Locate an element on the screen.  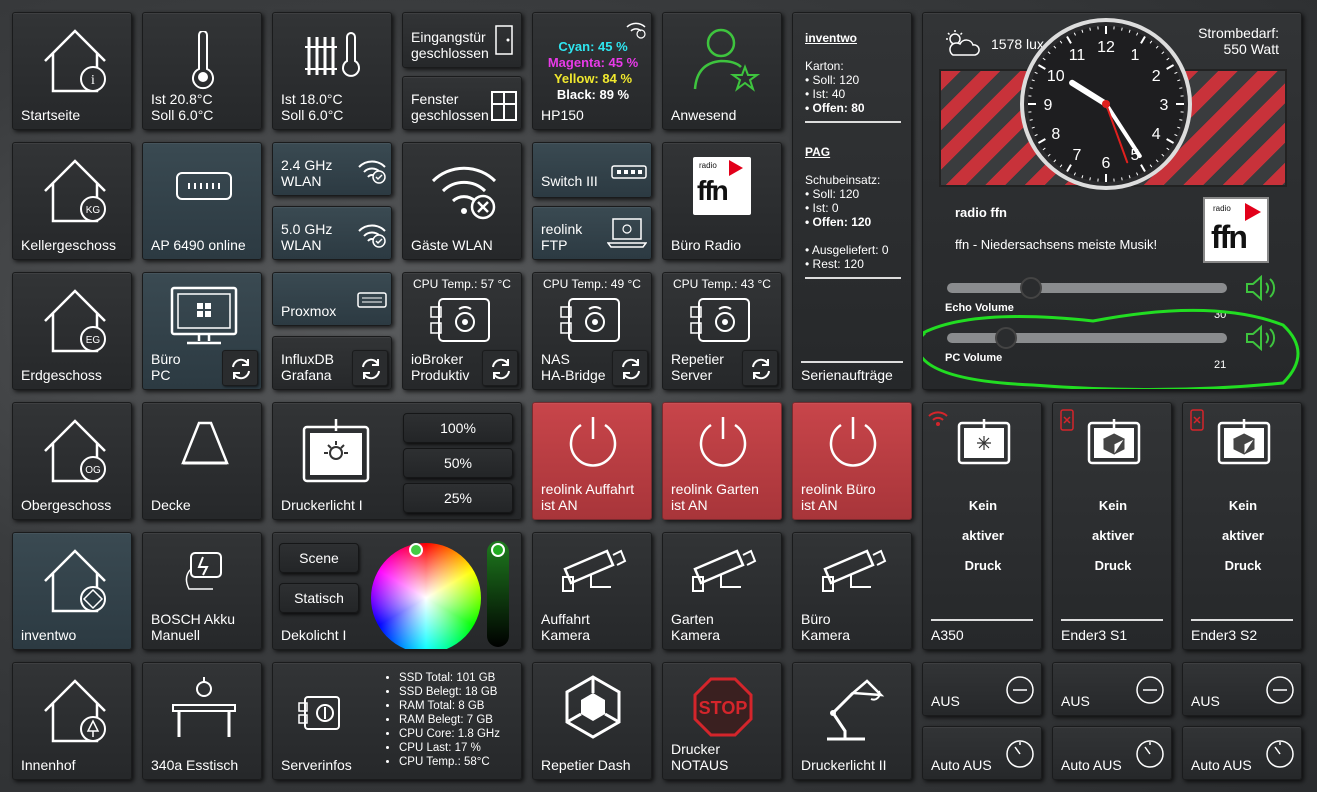
clock-number: 1 is located at coordinates (1135, 55).